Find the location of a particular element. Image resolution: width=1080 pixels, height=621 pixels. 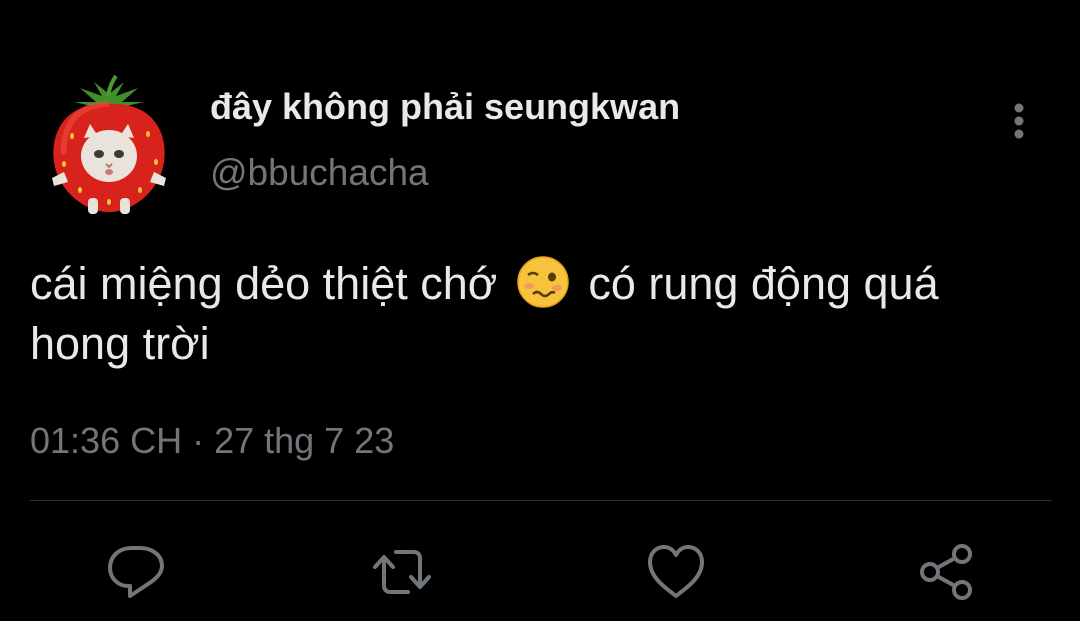

like-icon is located at coordinates (676, 571).